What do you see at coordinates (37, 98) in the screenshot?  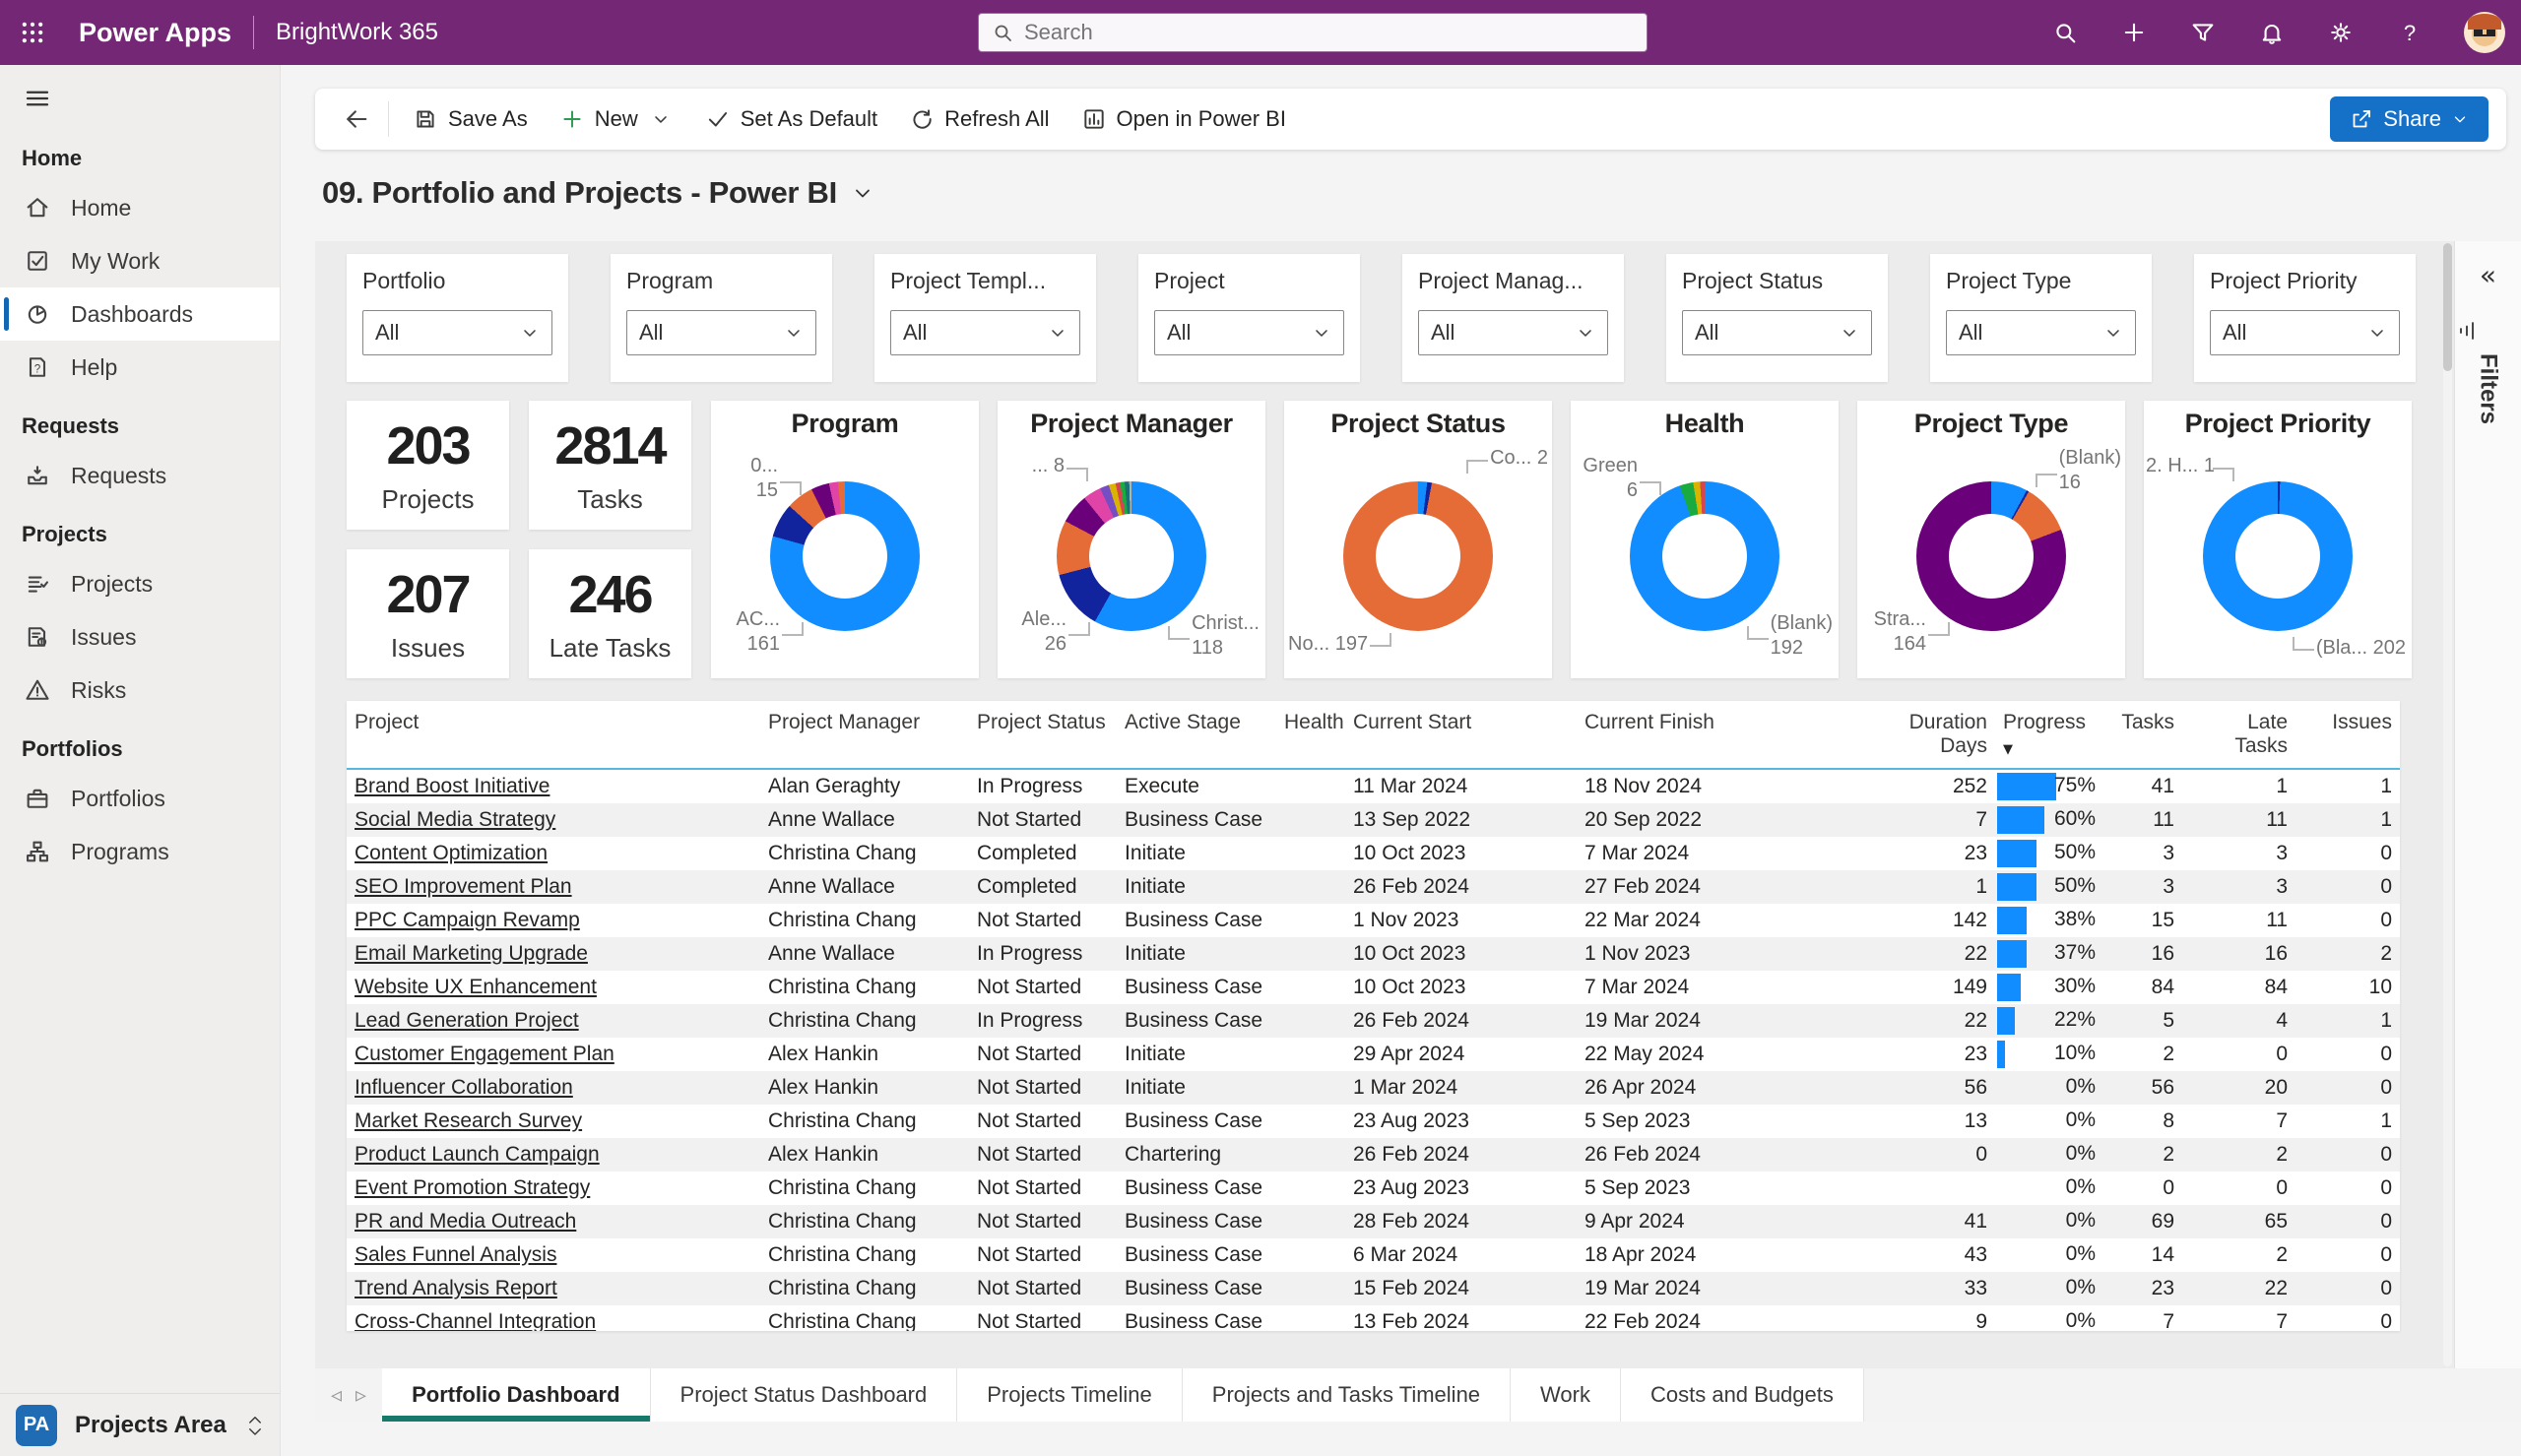 I see `hamburger-icon` at bounding box center [37, 98].